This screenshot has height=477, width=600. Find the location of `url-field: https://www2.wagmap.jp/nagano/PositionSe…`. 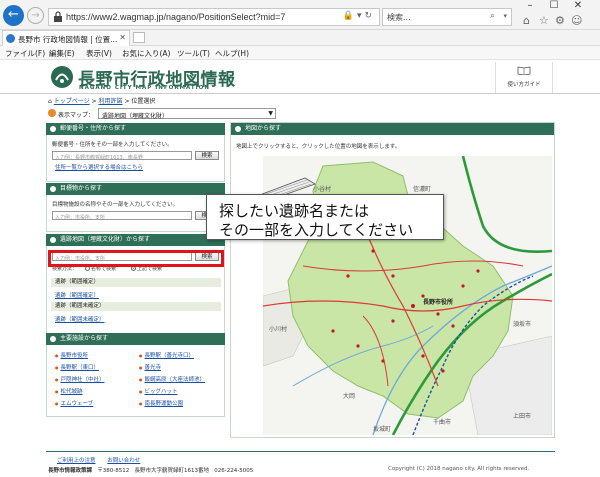

url-field: https://www2.wagmap.jp/nagano/PositionSe… is located at coordinates (214, 17).